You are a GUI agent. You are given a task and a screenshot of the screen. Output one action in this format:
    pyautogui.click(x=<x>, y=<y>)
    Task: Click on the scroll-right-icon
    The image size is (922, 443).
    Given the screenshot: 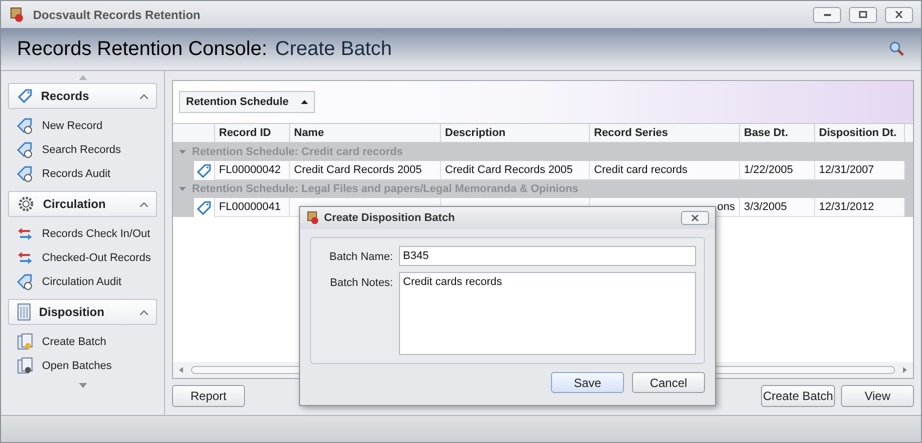 What is the action you would take?
    pyautogui.click(x=905, y=370)
    